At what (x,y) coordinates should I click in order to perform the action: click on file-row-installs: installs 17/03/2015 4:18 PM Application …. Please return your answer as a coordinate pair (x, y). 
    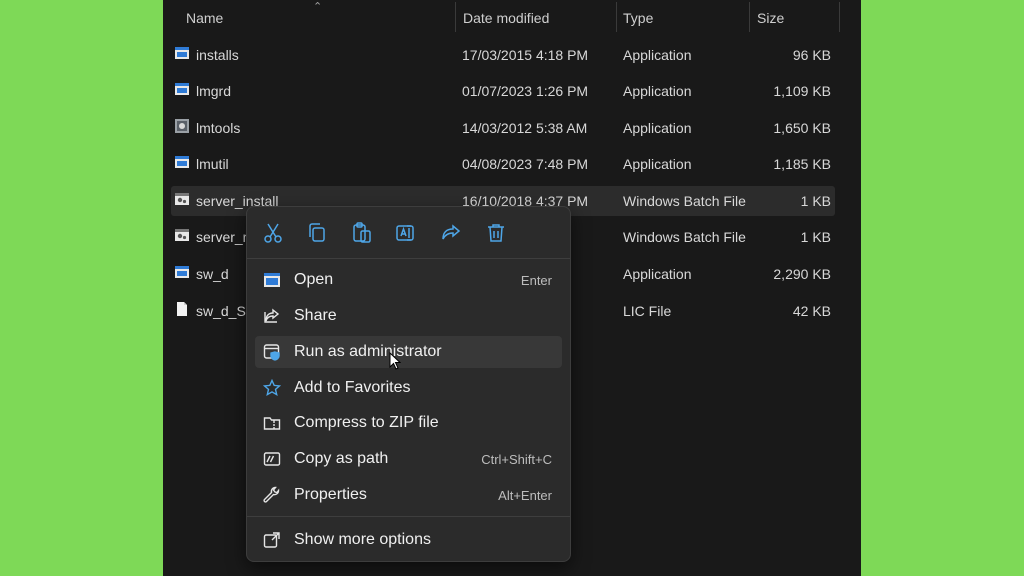
    Looking at the image, I should click on (503, 55).